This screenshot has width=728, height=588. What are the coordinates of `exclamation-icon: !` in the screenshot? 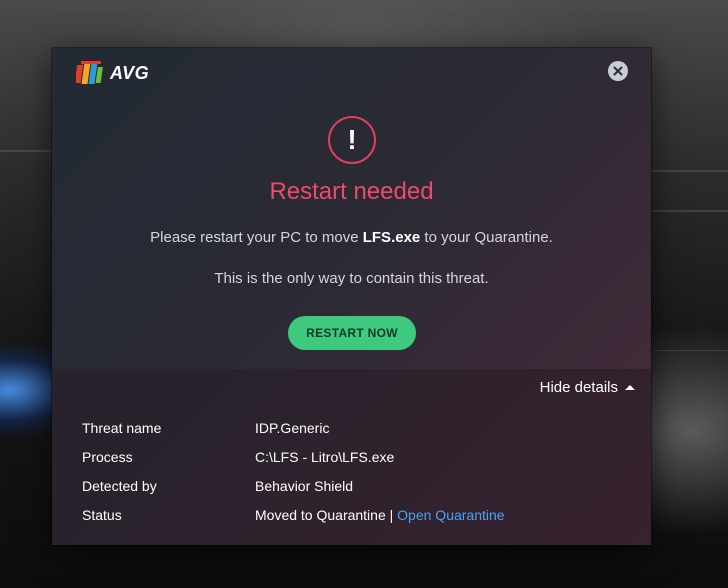 It's located at (352, 140).